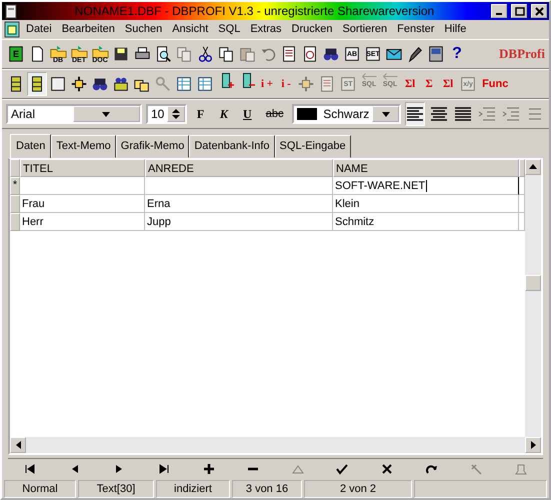  What do you see at coordinates (342, 468) in the screenshot?
I see `check-icon` at bounding box center [342, 468].